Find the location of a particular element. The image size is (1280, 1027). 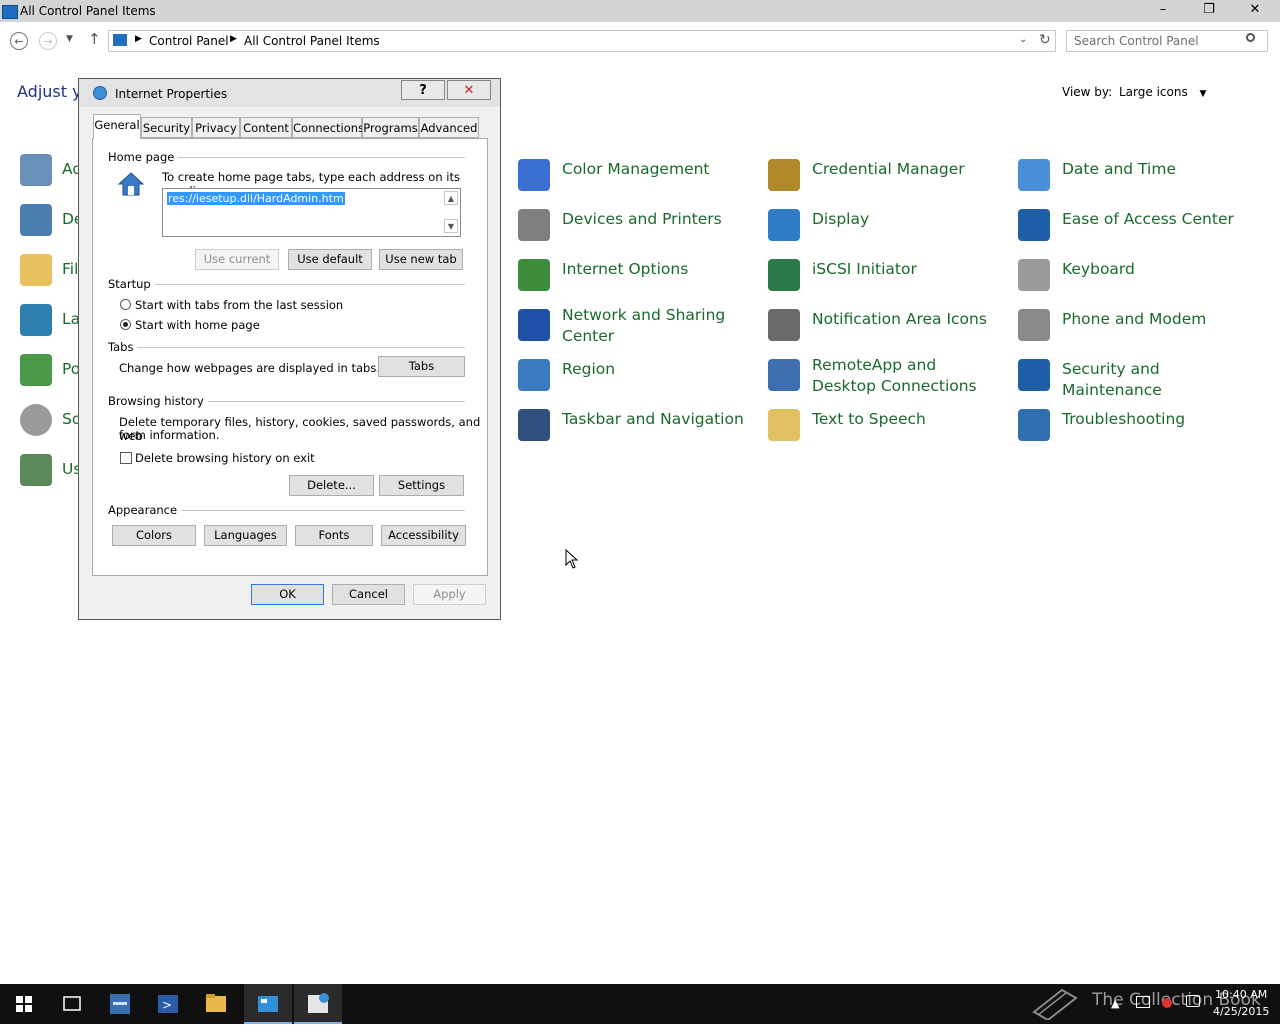

use-new-tab-button: Use new tab is located at coordinates (421, 259).